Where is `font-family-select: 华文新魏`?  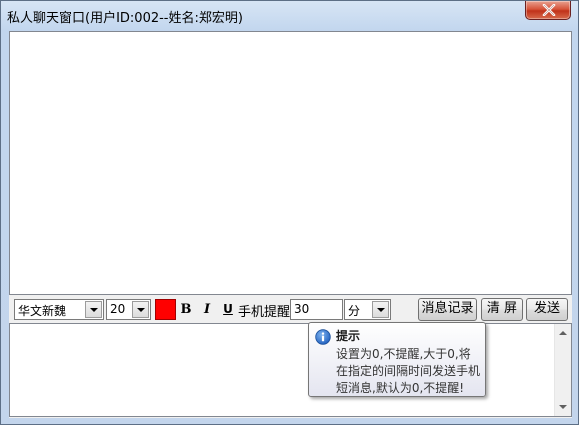
font-family-select: 华文新魏 is located at coordinates (59, 309).